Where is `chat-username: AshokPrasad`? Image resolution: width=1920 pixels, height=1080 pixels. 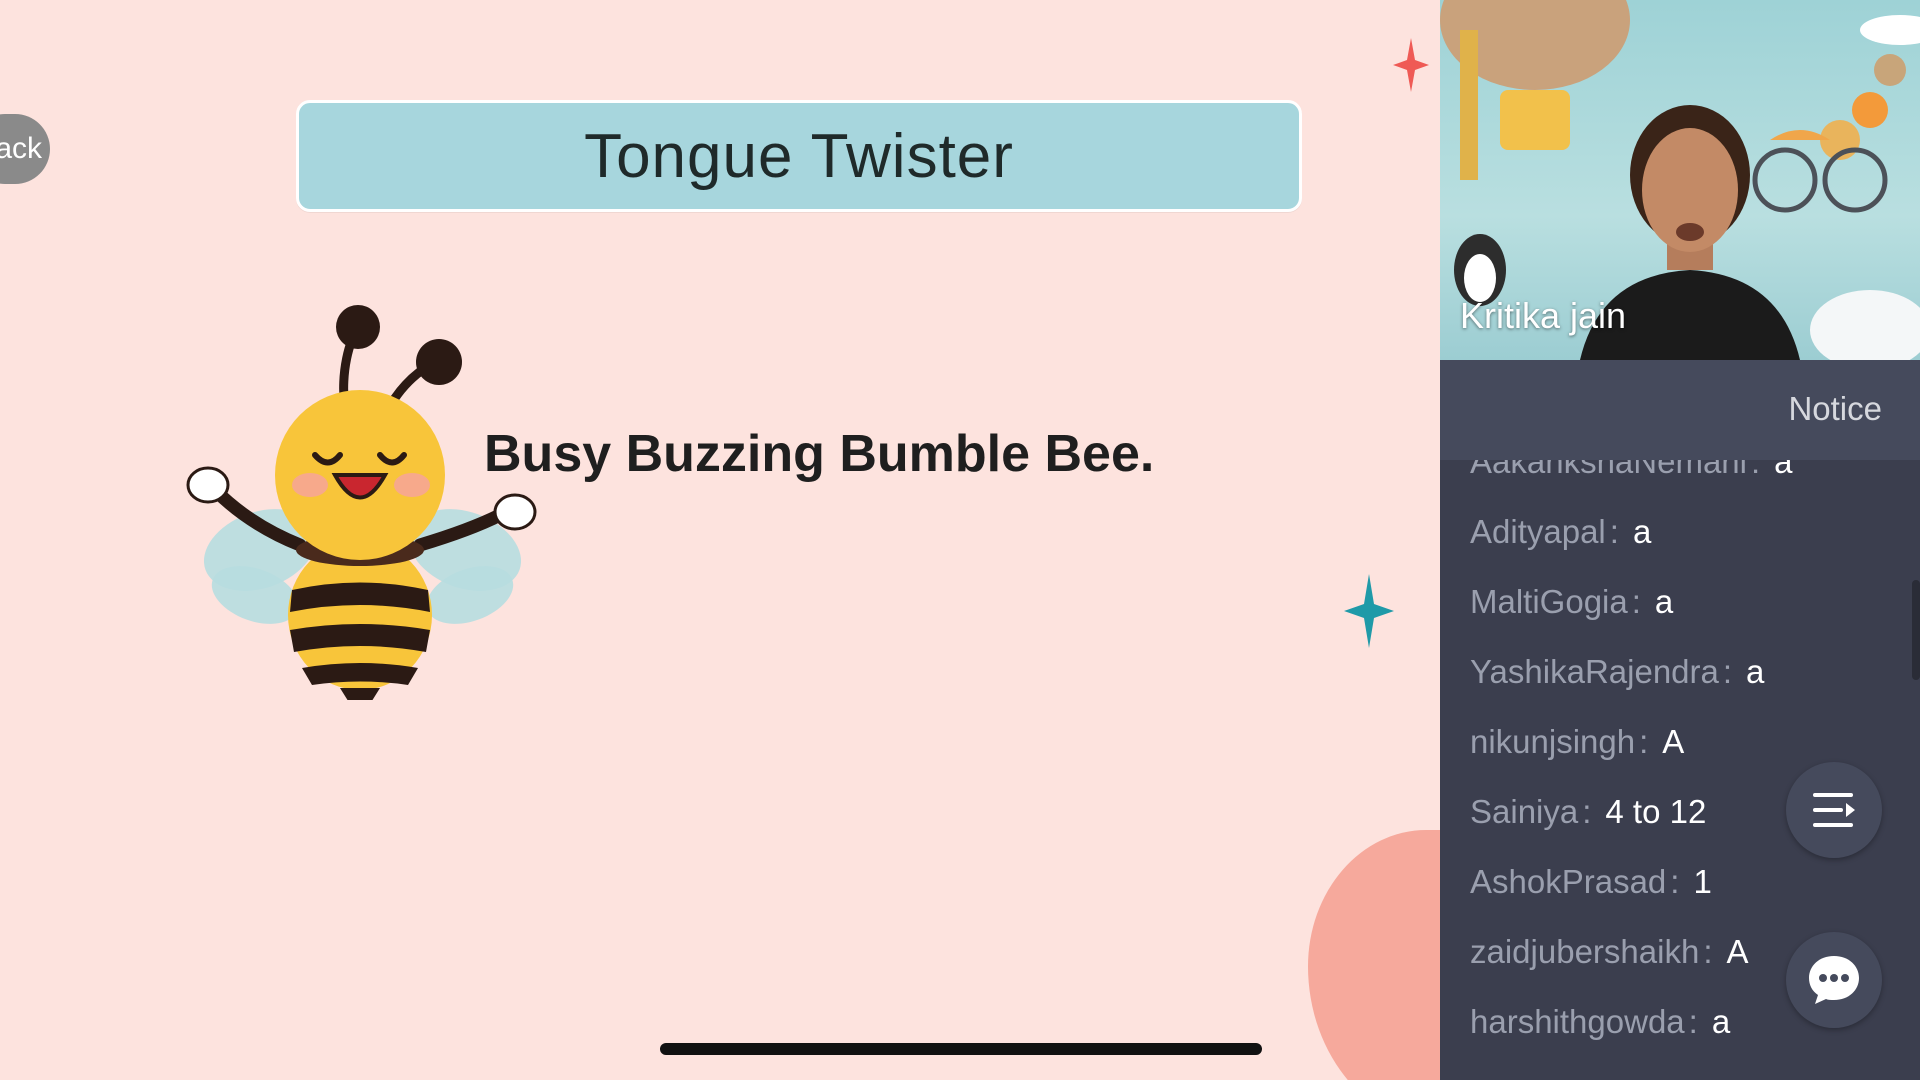 chat-username: AshokPrasad is located at coordinates (1568, 881).